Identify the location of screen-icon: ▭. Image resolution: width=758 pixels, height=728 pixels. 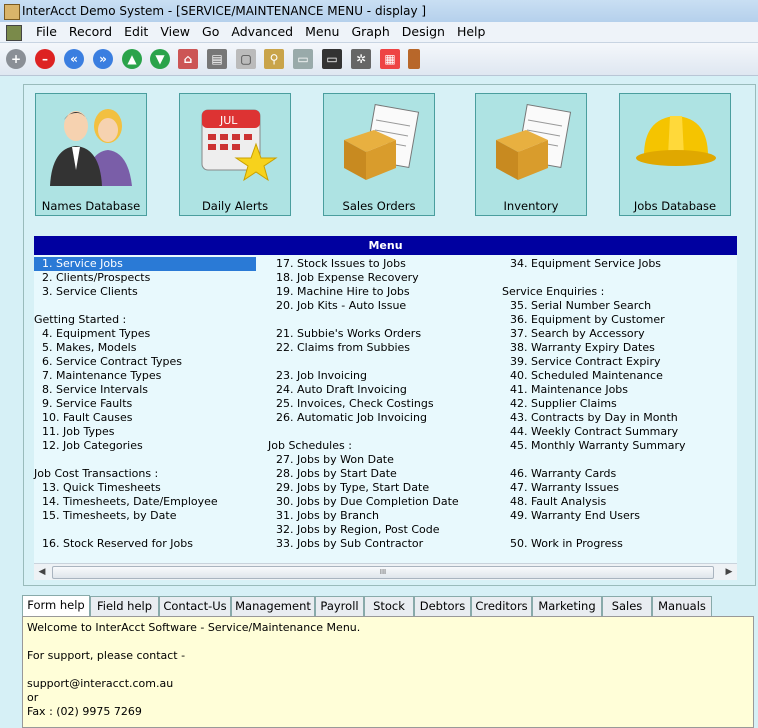
(303, 59).